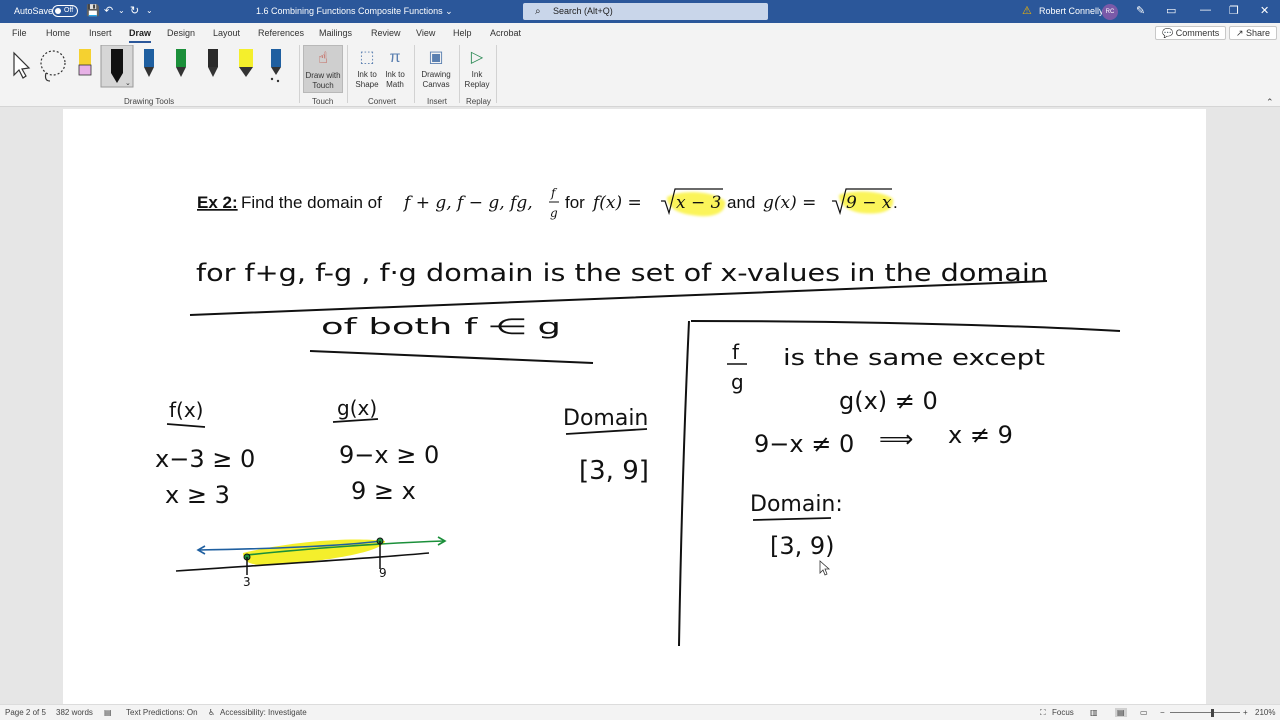 This screenshot has width=1280, height=720. What do you see at coordinates (462, 33) in the screenshot?
I see `tab-help: Help` at bounding box center [462, 33].